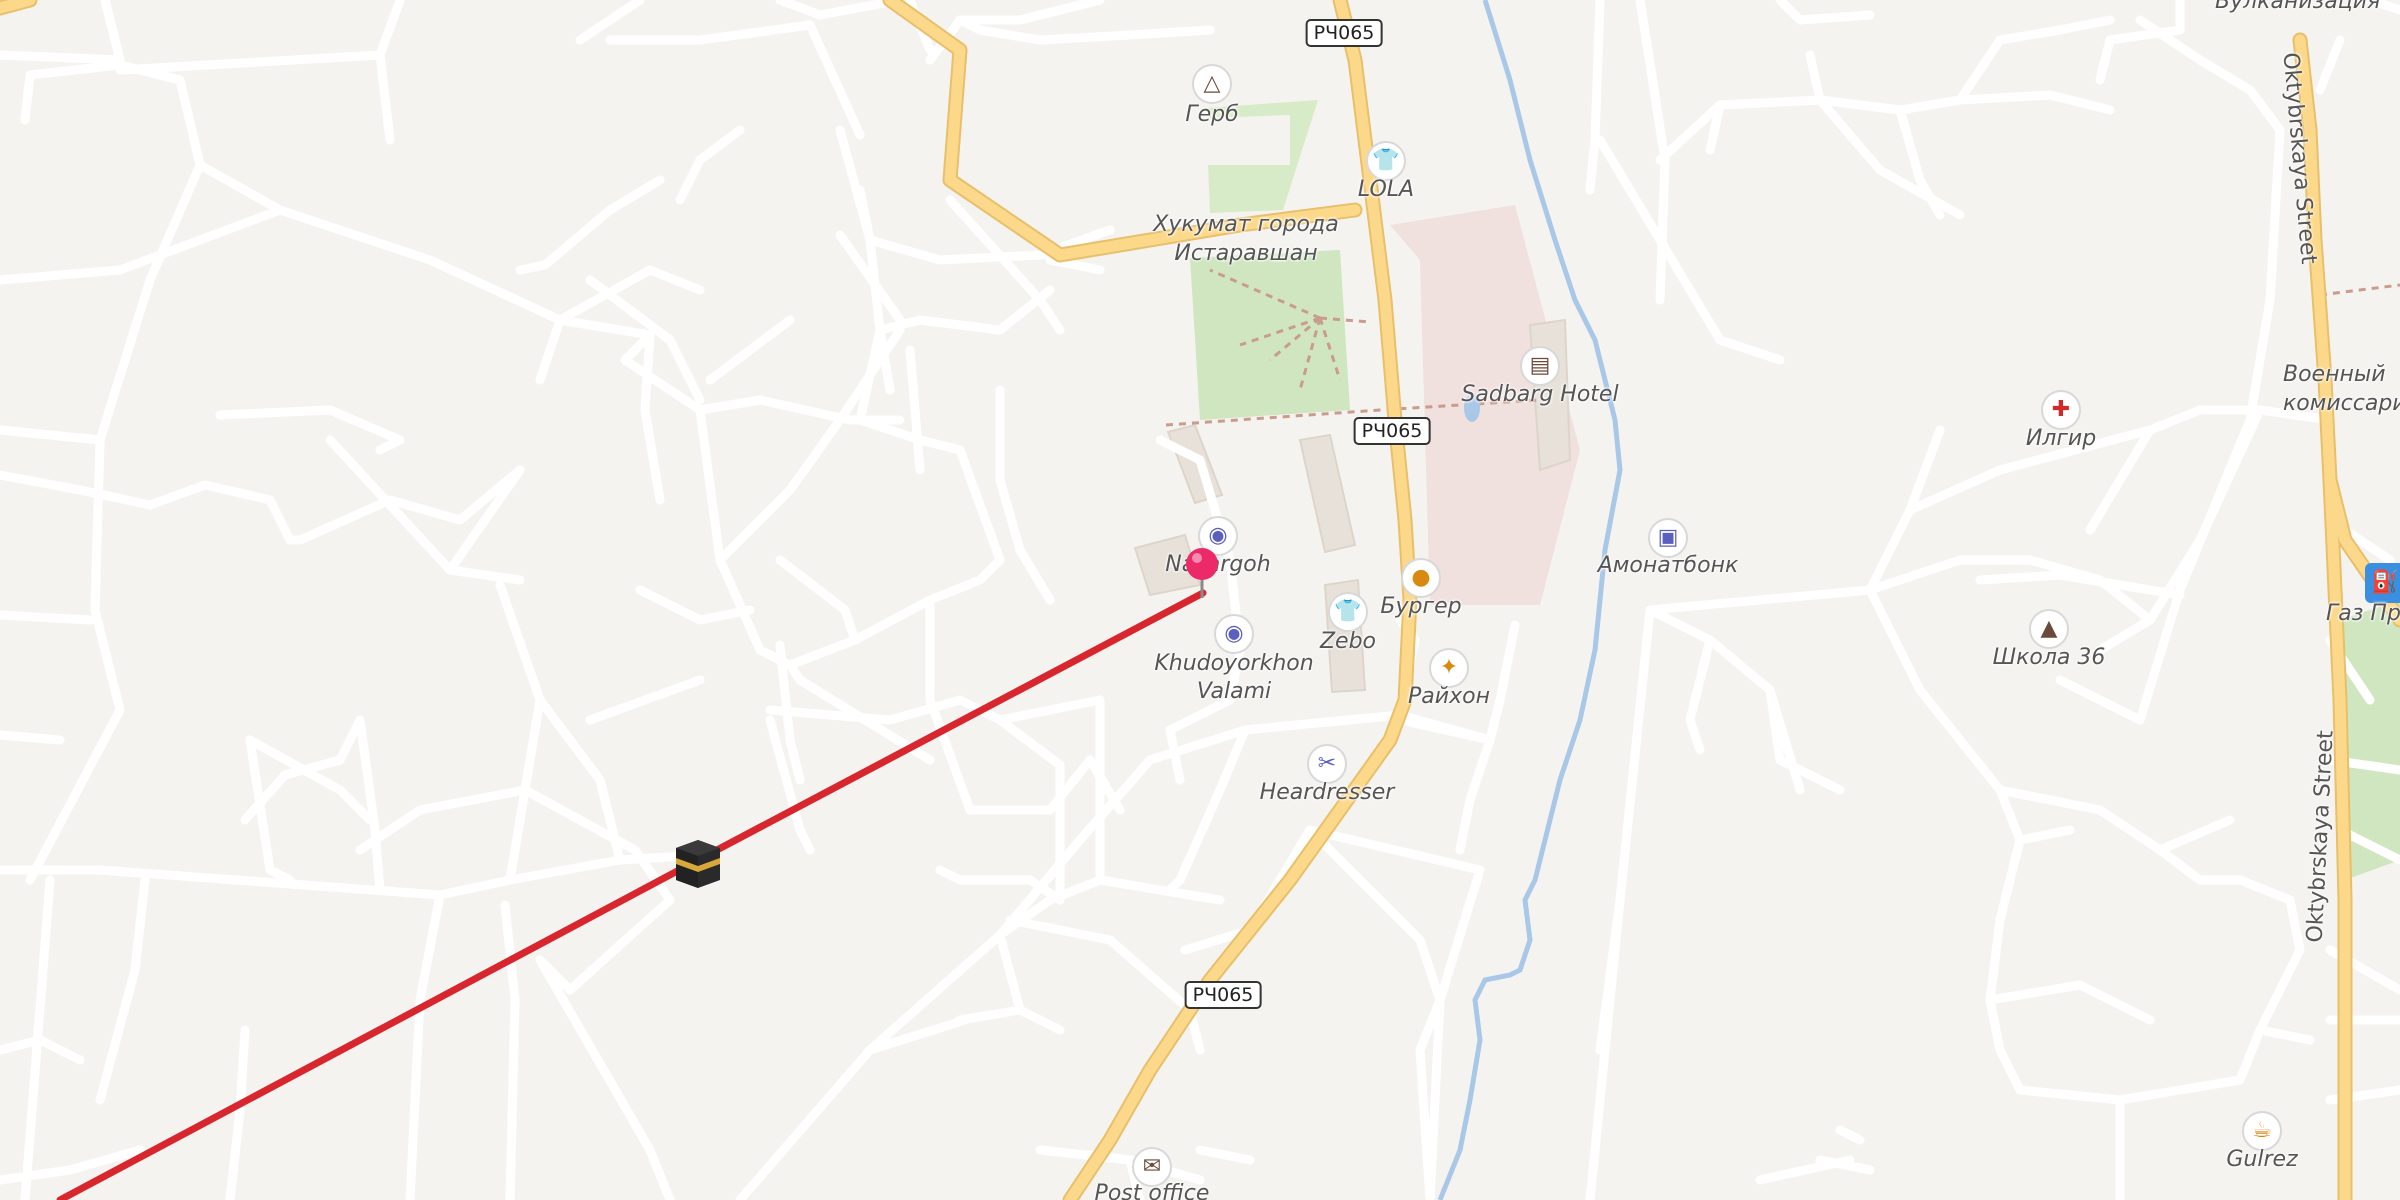 The width and height of the screenshot is (2400, 1200). Describe the element at coordinates (1246, 224) in the screenshot. I see `place-label-hukumat-1: Хукумат города` at that location.